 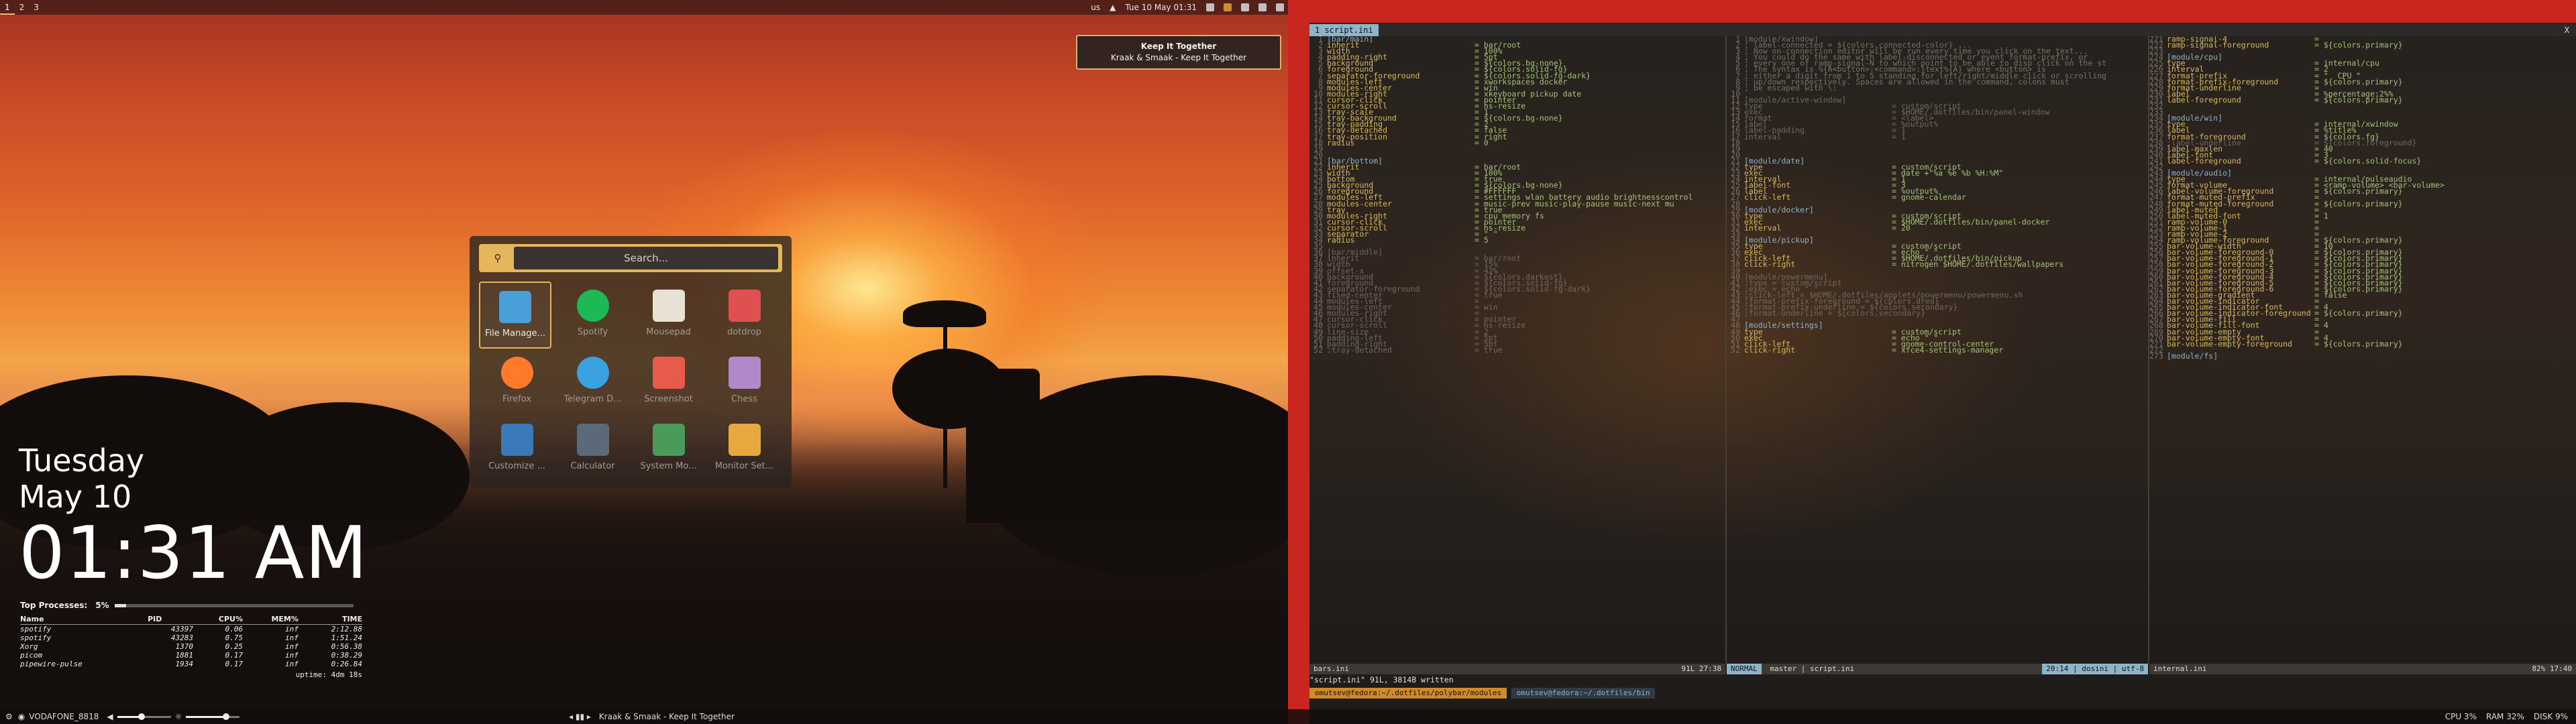 What do you see at coordinates (1210, 7) in the screenshot?
I see `spotify-tray-icon` at bounding box center [1210, 7].